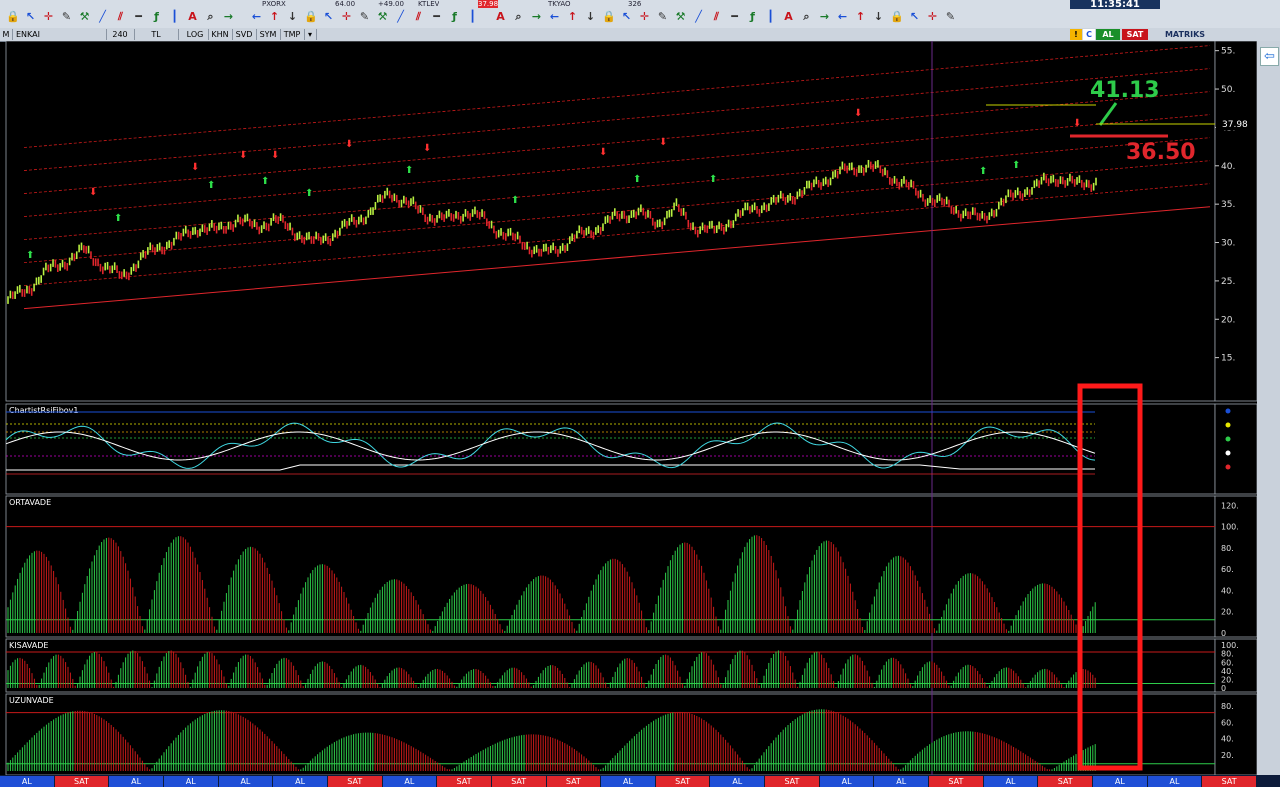 The height and width of the screenshot is (787, 1280). Describe the element at coordinates (244, 34) in the screenshot. I see `toggle-svd: SVD` at that location.